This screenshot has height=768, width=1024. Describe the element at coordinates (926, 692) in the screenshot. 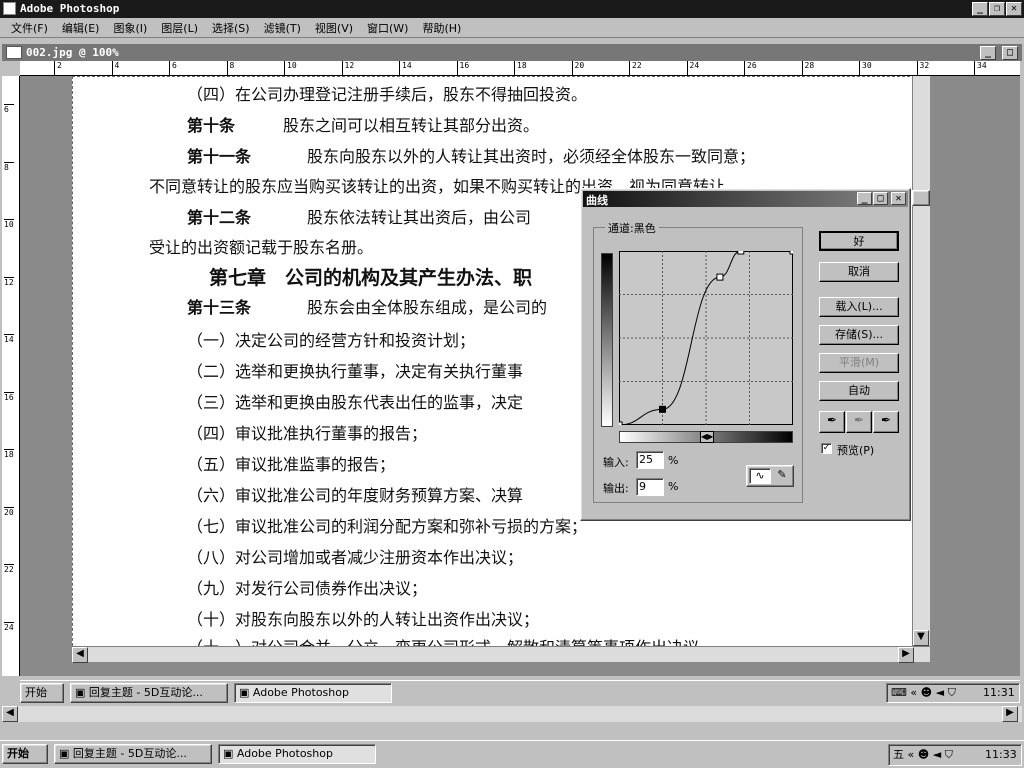

I see `qq-icon: ☻` at that location.